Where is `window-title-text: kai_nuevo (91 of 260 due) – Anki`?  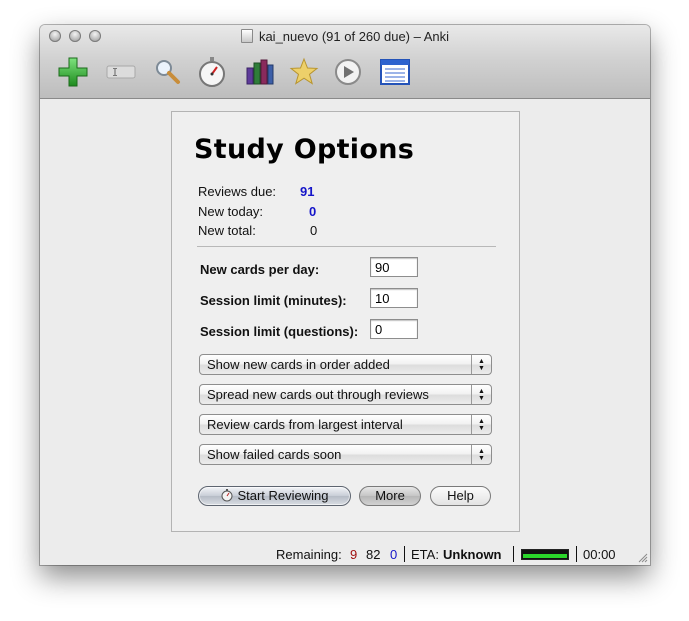
window-title-text: kai_nuevo (91 of 260 due) – Anki is located at coordinates (354, 36).